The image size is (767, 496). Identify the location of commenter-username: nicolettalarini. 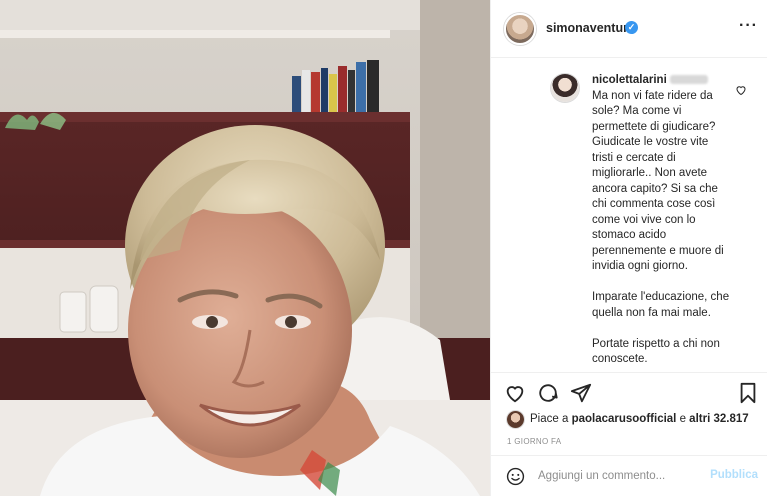
(629, 80).